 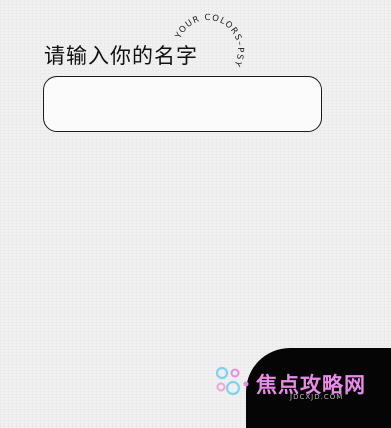 I want to click on name-input, so click(x=182, y=104).